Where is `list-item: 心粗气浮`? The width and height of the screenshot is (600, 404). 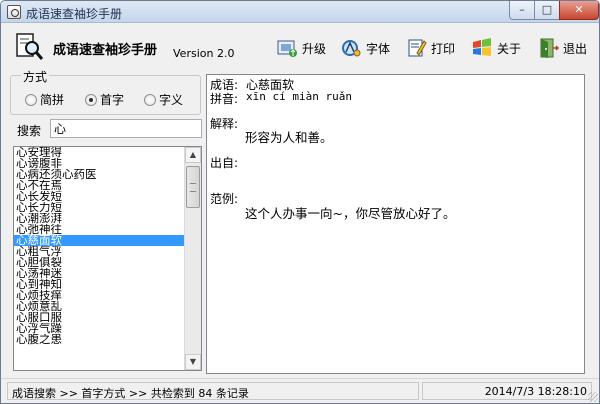 list-item: 心粗气浮 is located at coordinates (99, 251).